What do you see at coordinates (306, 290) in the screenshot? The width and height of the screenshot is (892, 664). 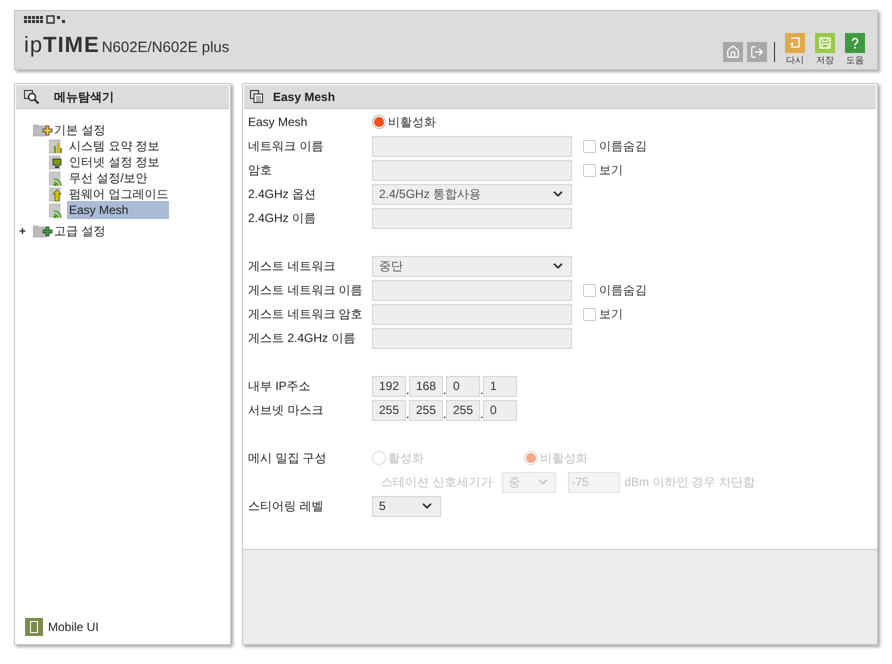 I see `field-label: 게스트 네트워크 이름` at bounding box center [306, 290].